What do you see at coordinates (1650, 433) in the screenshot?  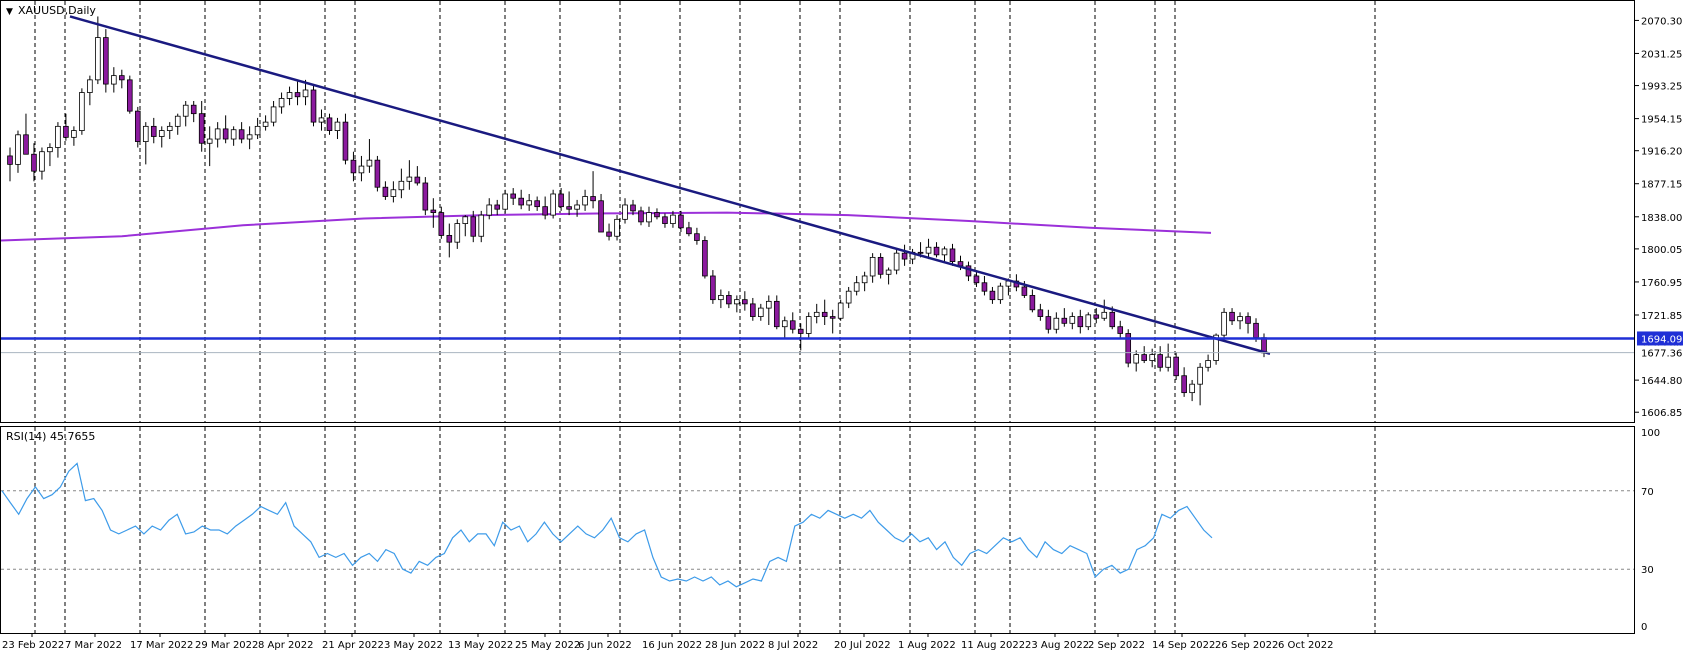 I see `rsi-tick-label: 100` at bounding box center [1650, 433].